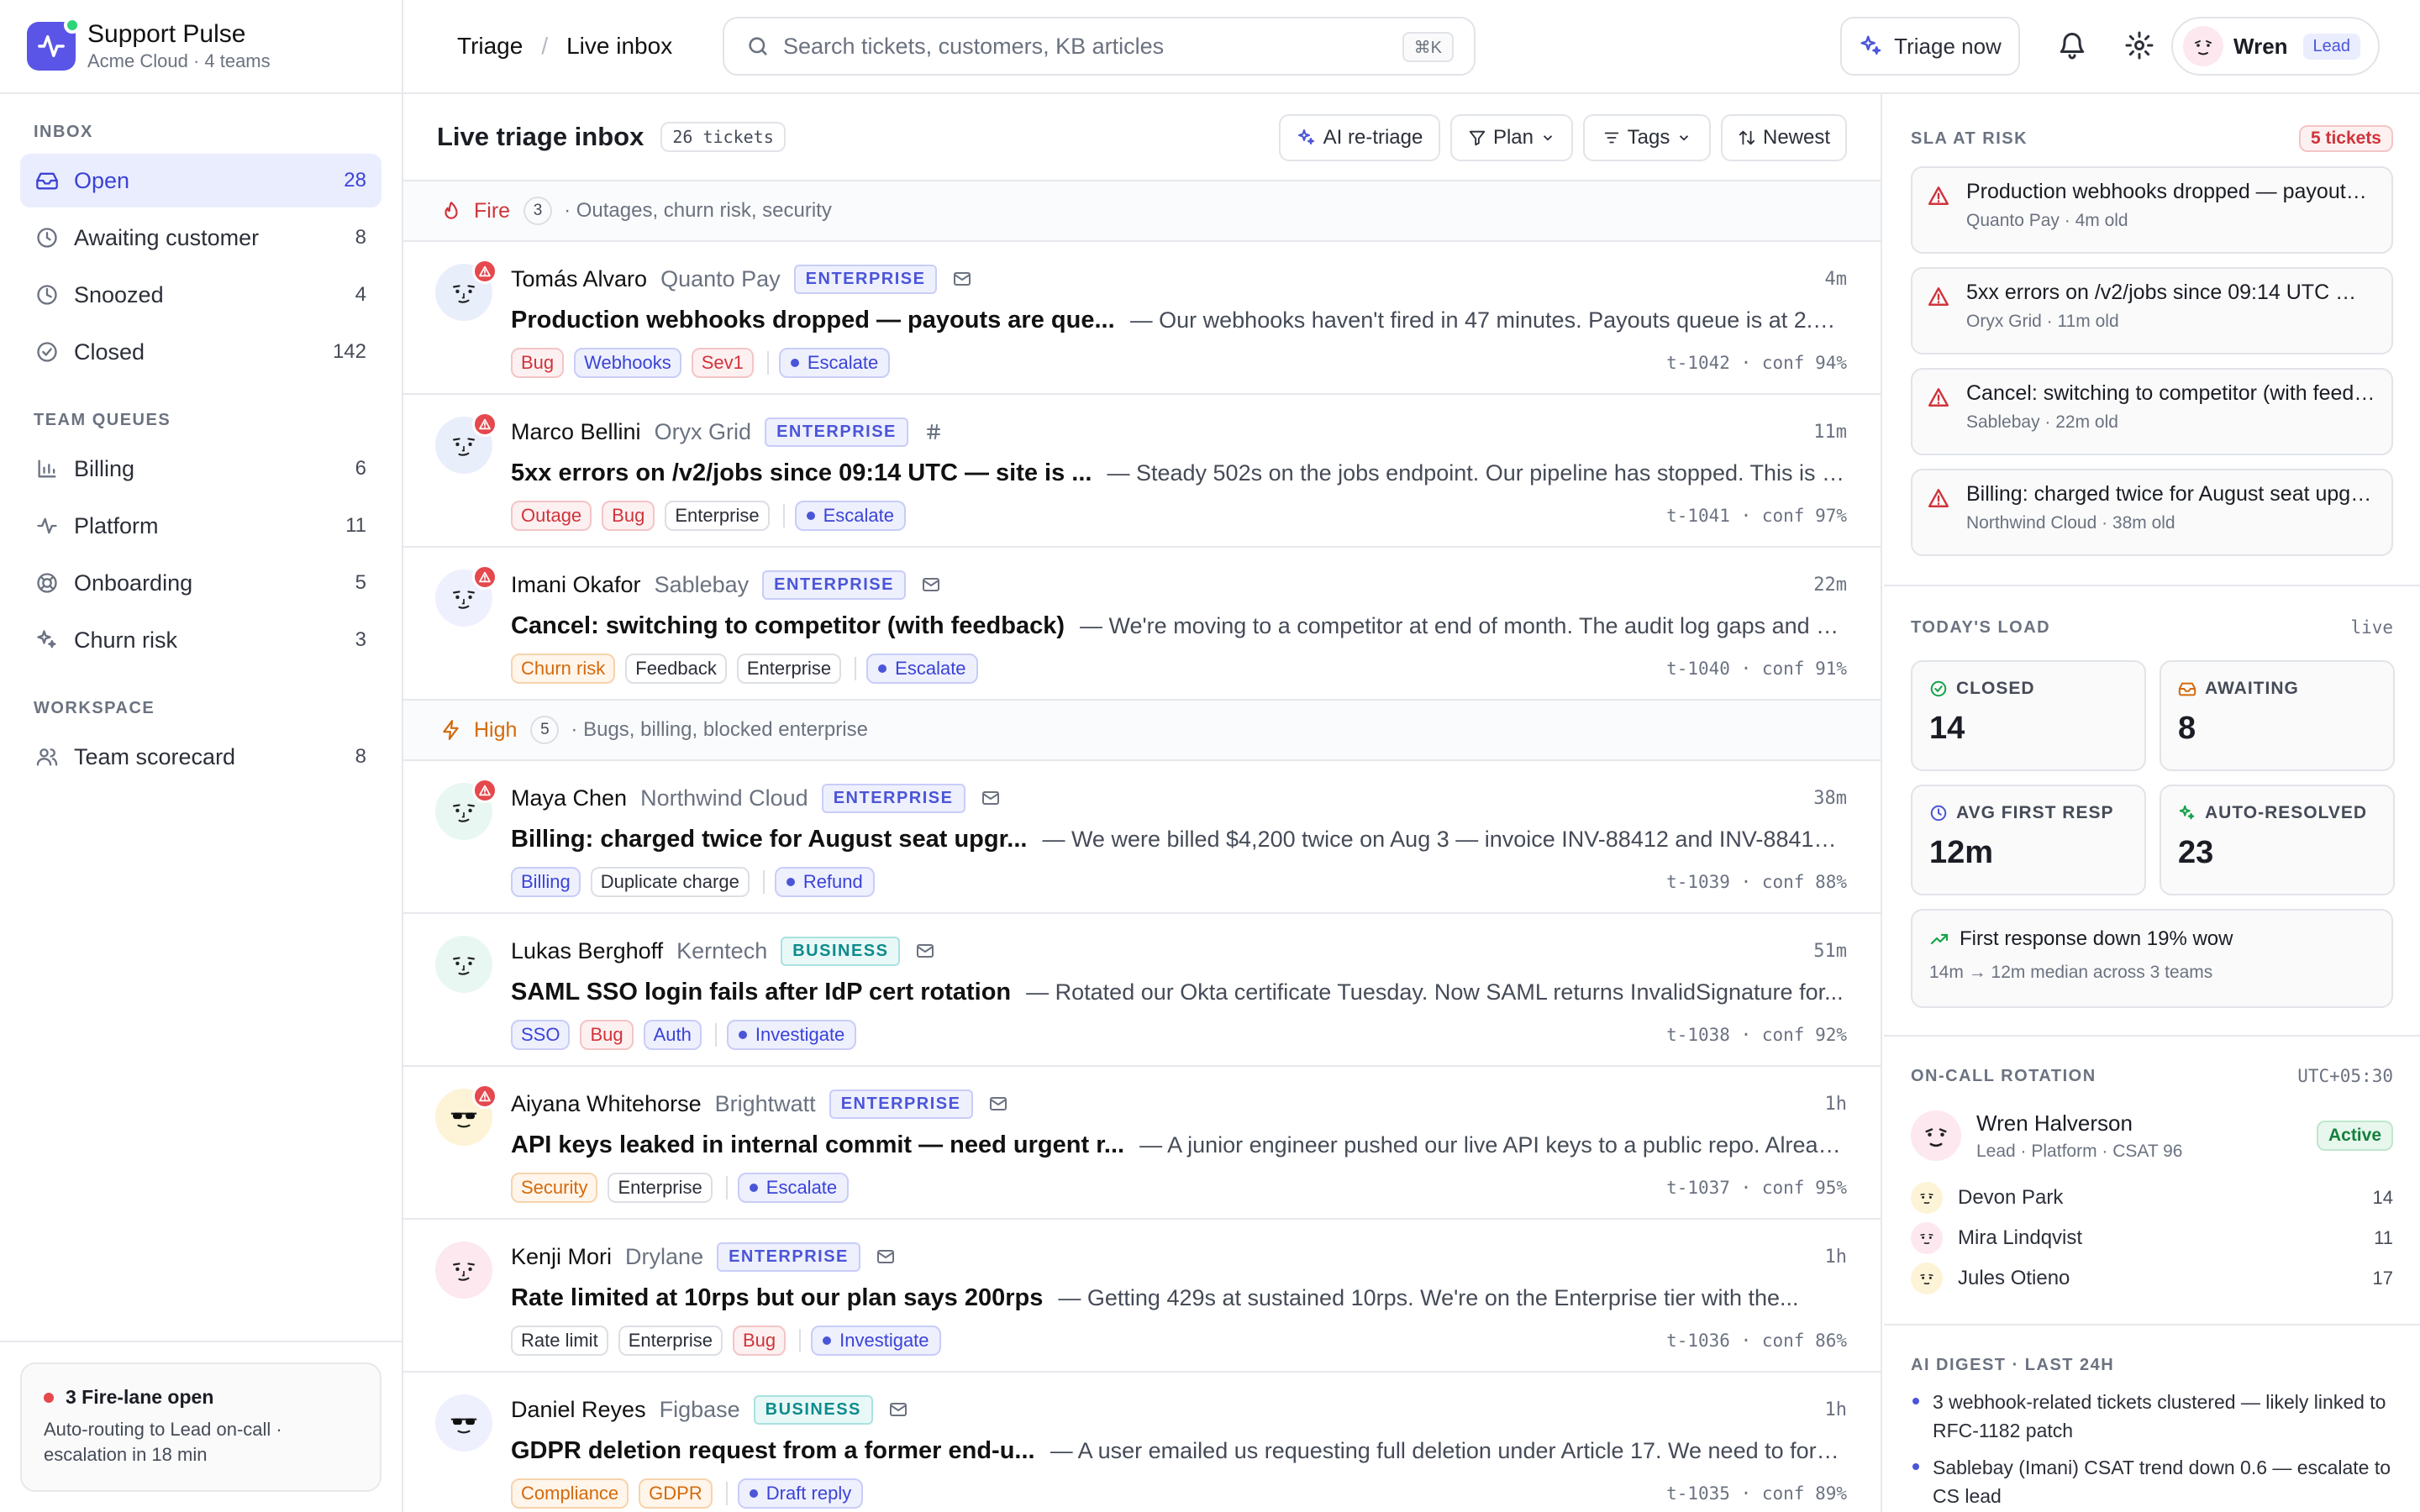  I want to click on triage-now-button: Triage now, so click(1930, 46).